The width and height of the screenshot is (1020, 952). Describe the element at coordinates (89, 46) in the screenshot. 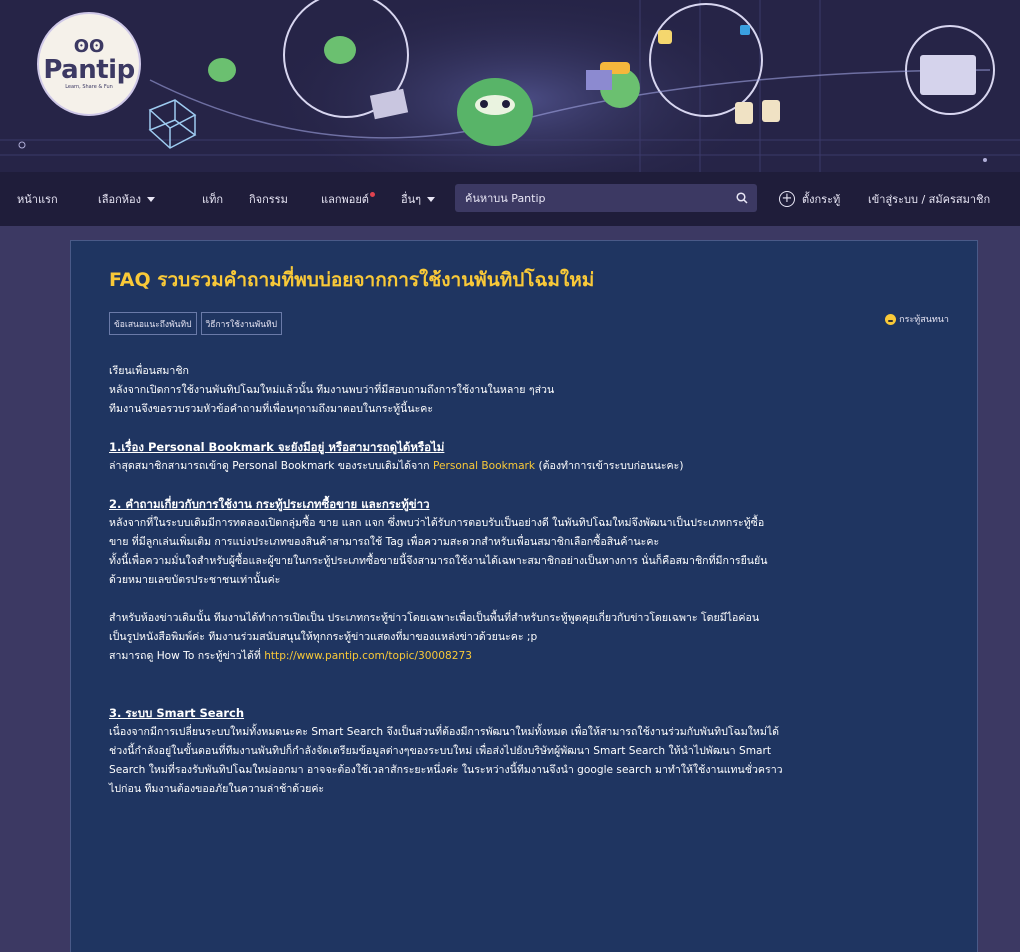

I see `logo-mascot-icon: ʘʘ` at that location.